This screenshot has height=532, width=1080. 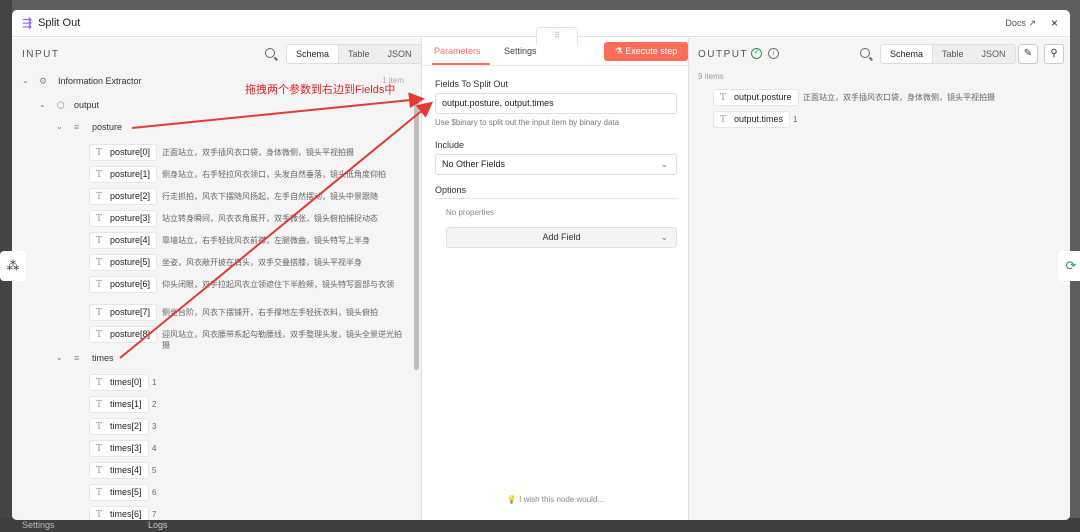 What do you see at coordinates (212, 471) in the screenshot?
I see `list-item: Ttimes[4] 5` at bounding box center [212, 471].